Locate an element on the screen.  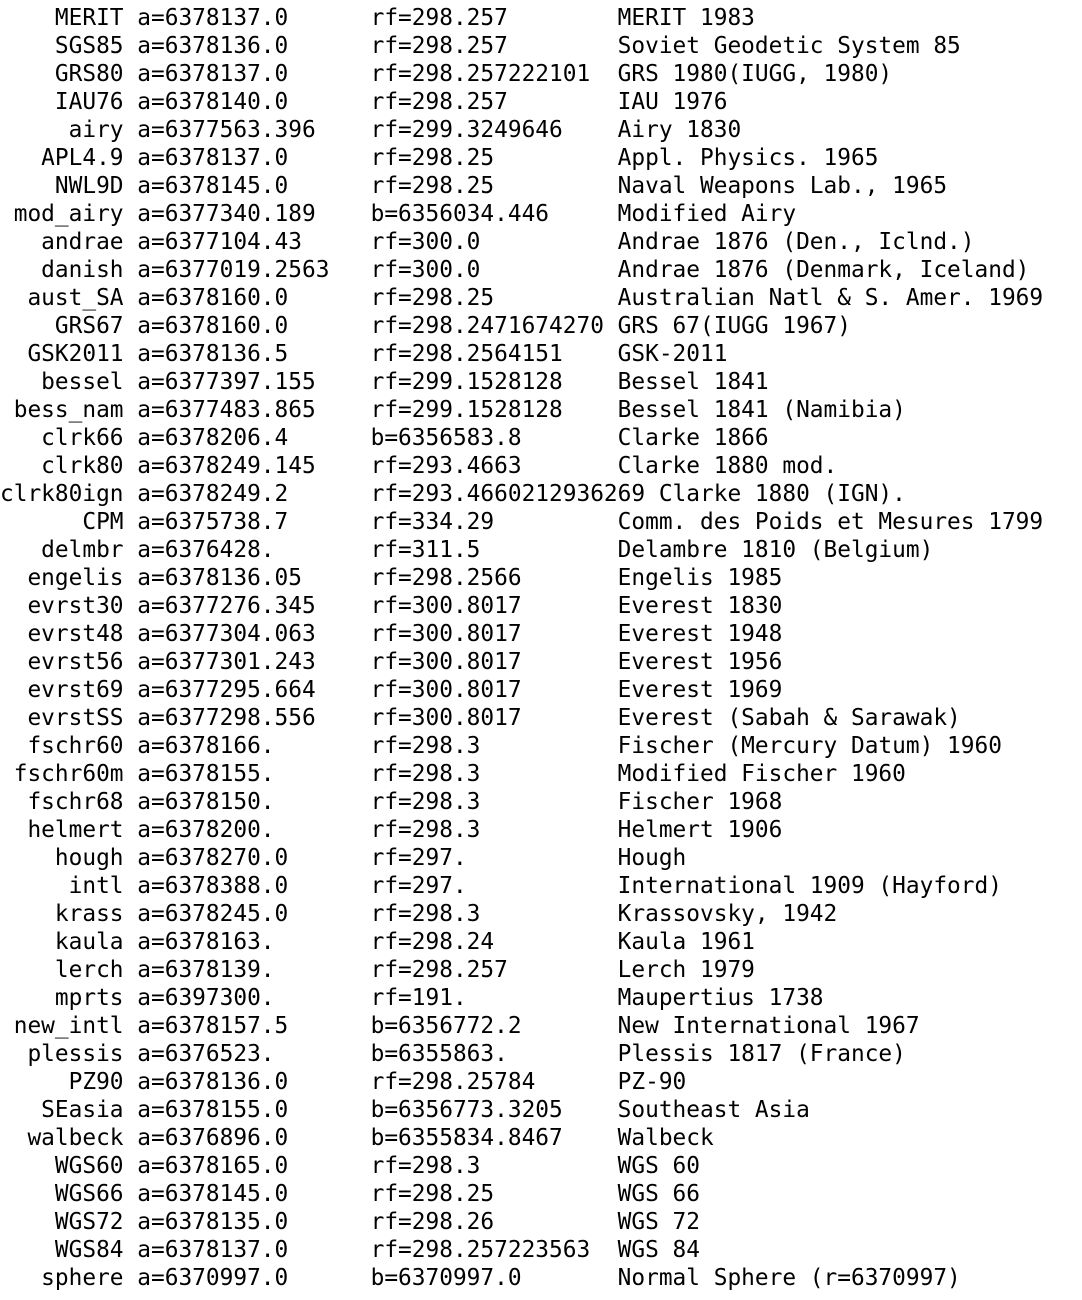
ellipsoid-a: a=6378270.0 is located at coordinates (254, 858).